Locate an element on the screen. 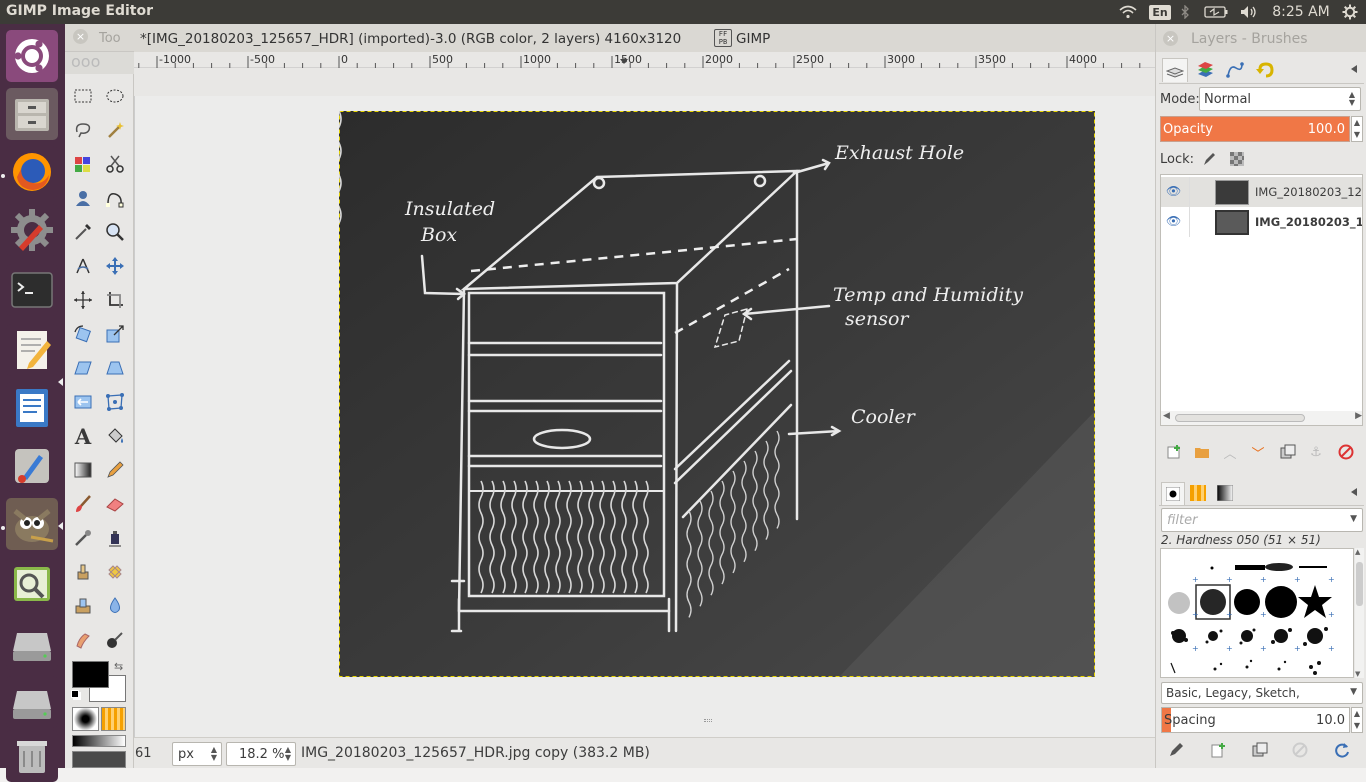  wifi-icon is located at coordinates (1128, 12).